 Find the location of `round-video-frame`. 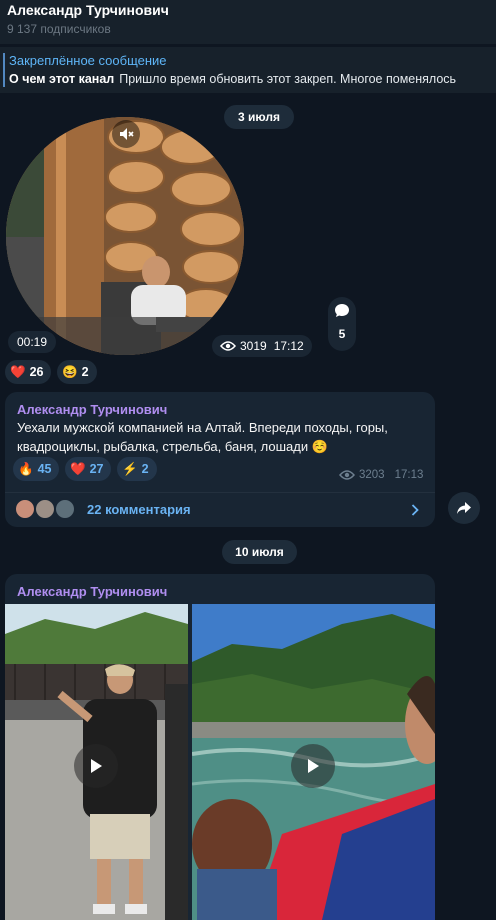

round-video-frame is located at coordinates (125, 236).